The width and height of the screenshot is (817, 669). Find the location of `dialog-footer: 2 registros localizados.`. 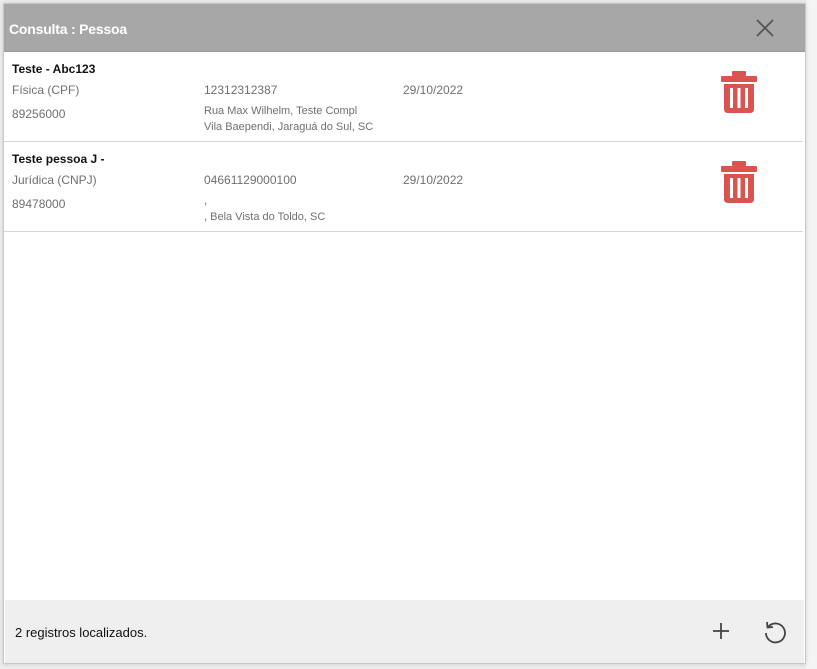

dialog-footer: 2 registros localizados. is located at coordinates (404, 631).